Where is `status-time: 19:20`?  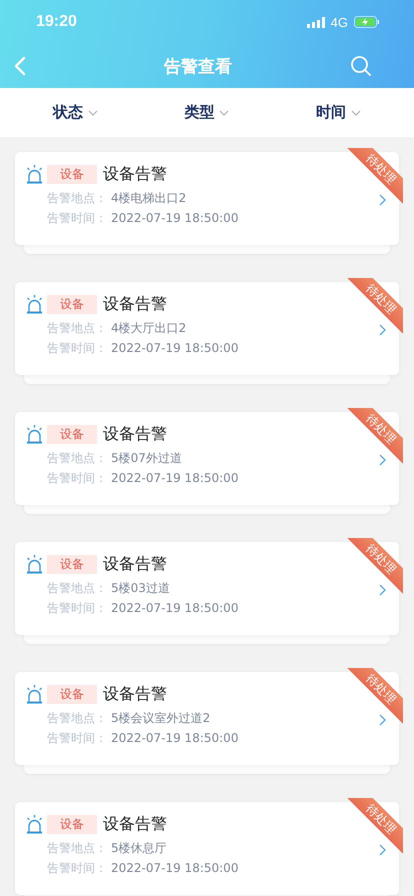
status-time: 19:20 is located at coordinates (56, 22).